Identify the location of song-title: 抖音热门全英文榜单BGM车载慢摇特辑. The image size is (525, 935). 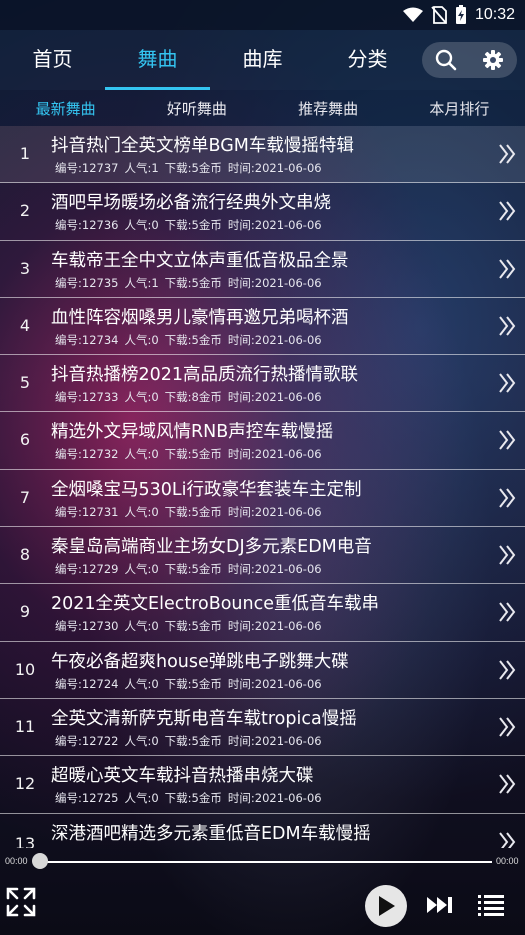
(202, 146).